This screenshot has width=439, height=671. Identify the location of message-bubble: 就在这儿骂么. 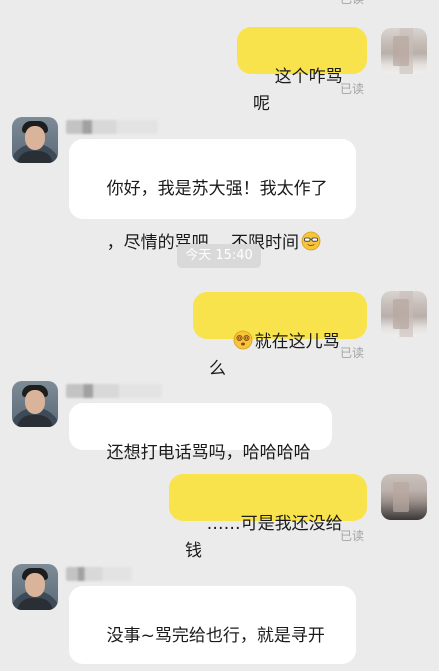
(280, 335).